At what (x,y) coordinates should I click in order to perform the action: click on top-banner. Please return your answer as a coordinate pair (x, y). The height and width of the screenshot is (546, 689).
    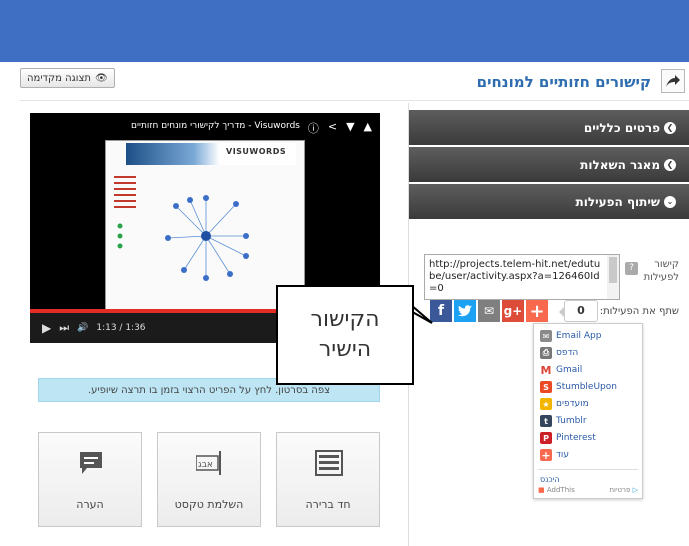
    Looking at the image, I should click on (344, 31).